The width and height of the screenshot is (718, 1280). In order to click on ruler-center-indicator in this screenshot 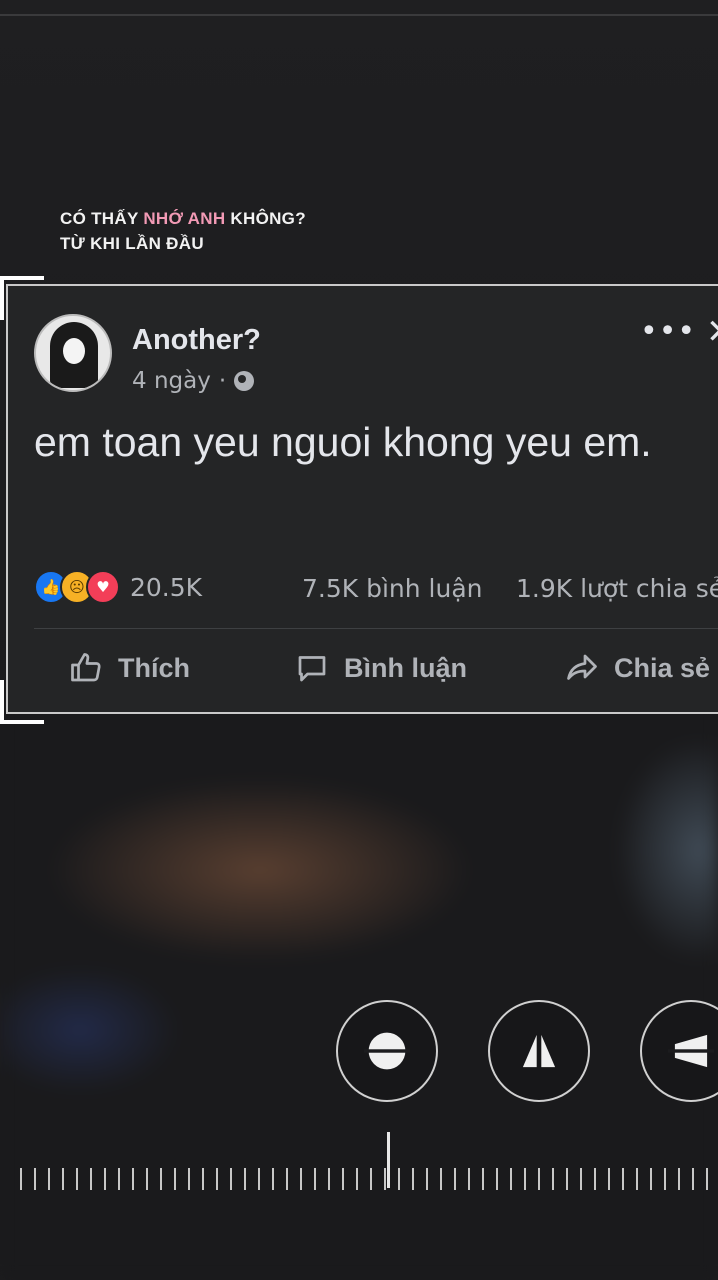, I will do `click(388, 1160)`.